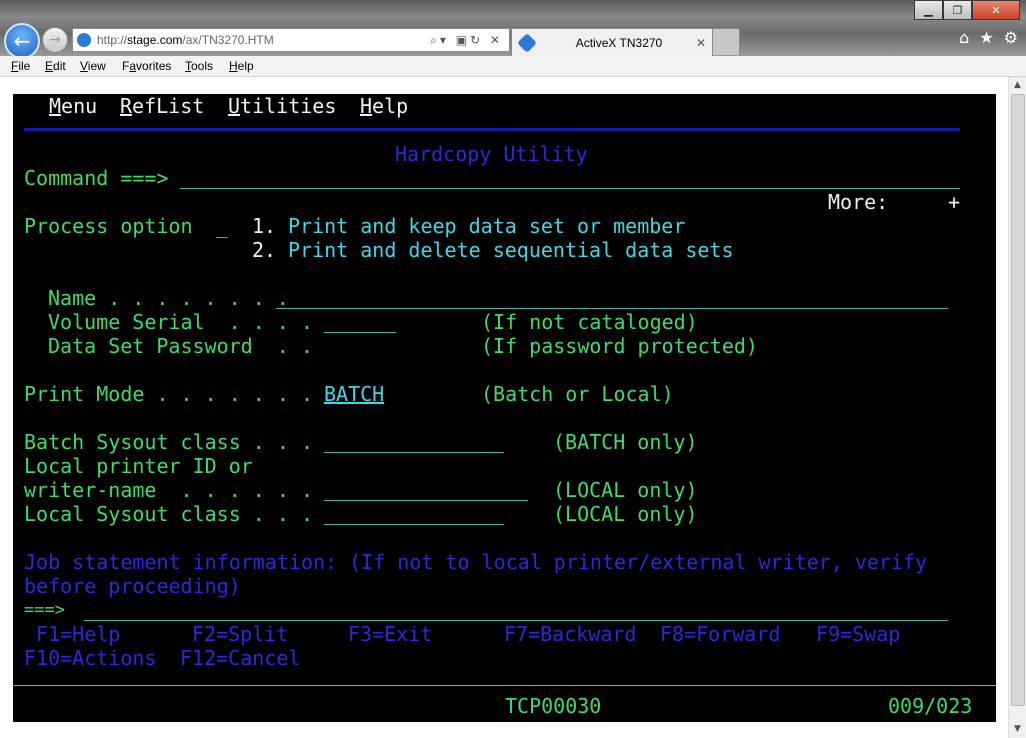  Describe the element at coordinates (720, 634) in the screenshot. I see `fkey-f8-forward: F8=Forward` at that location.